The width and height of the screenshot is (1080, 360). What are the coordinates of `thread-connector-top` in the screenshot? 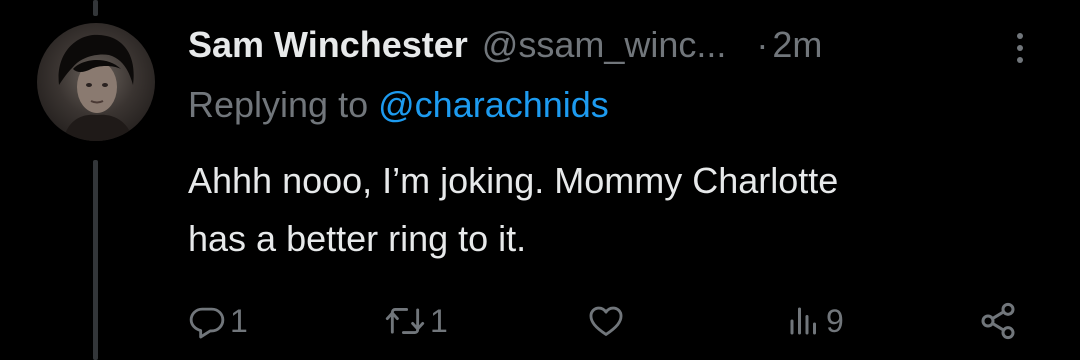 It's located at (95, 8).